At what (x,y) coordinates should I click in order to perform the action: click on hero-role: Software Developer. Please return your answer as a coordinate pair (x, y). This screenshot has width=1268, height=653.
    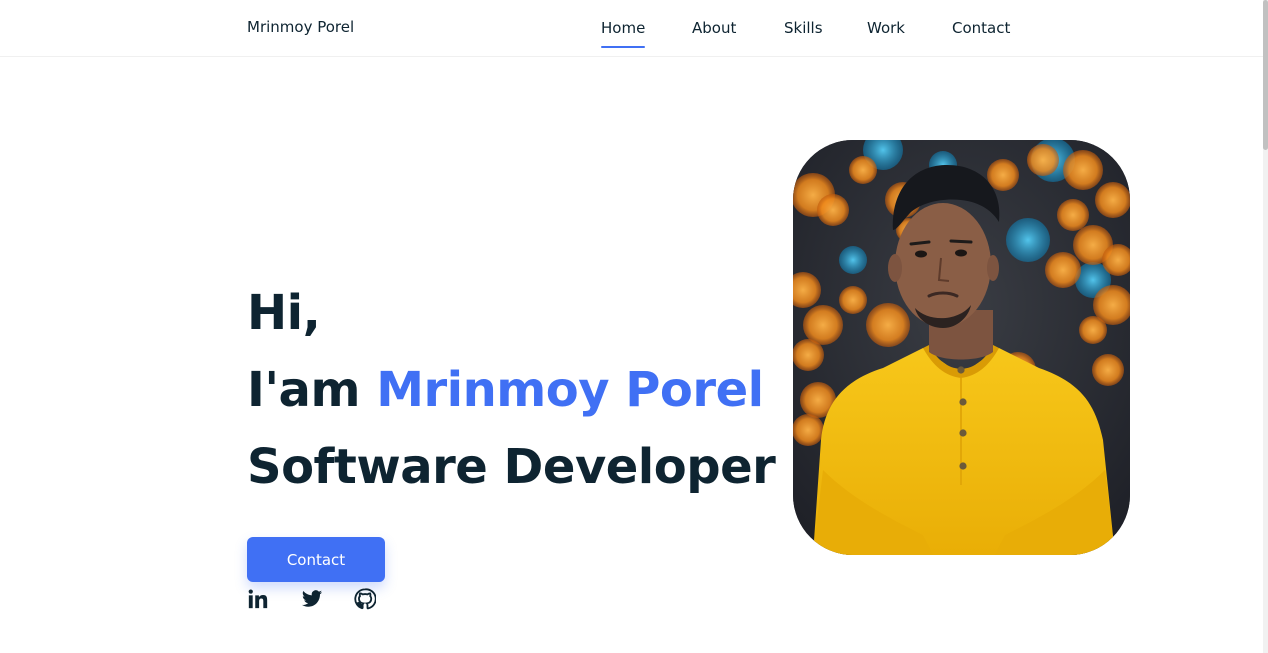
    Looking at the image, I should click on (511, 467).